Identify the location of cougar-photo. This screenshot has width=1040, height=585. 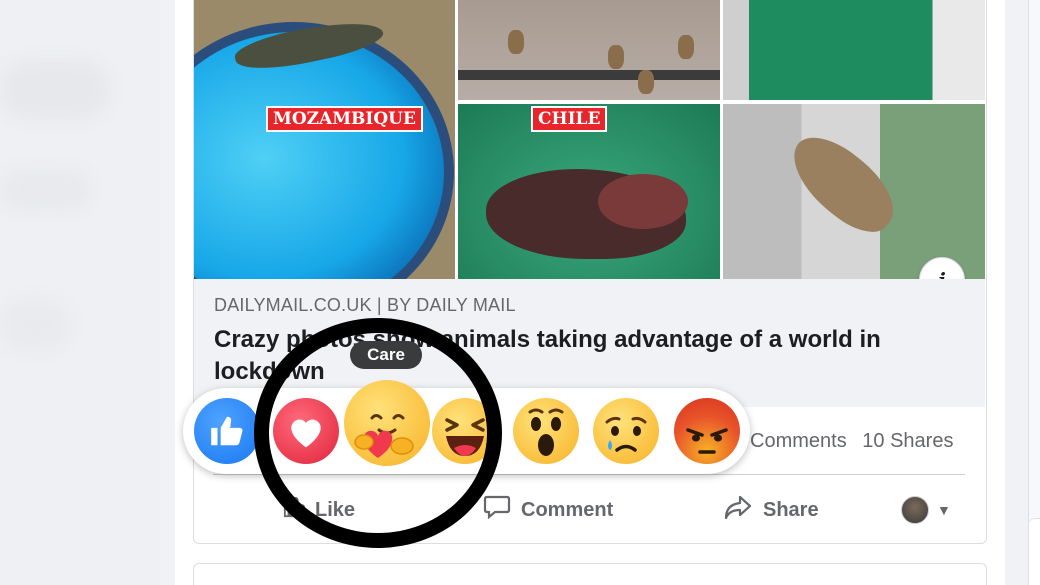
(854, 191).